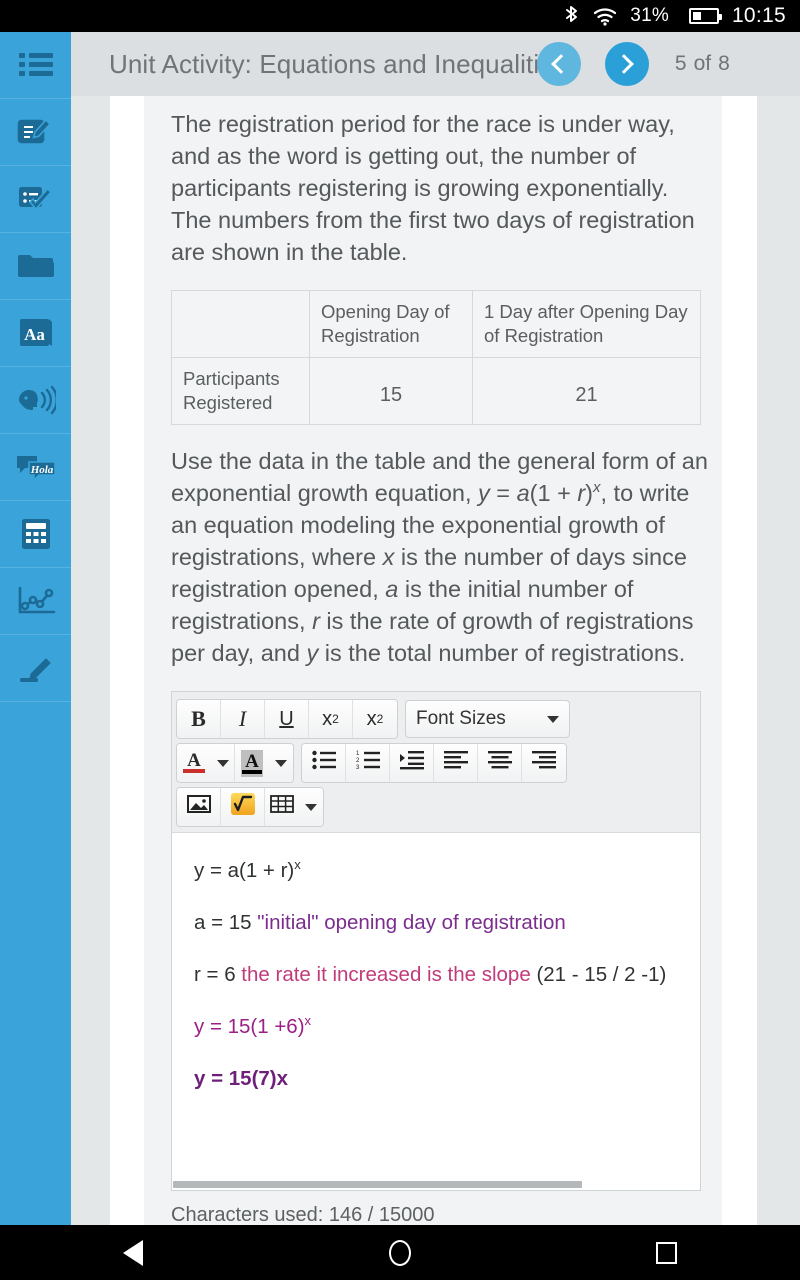  Describe the element at coordinates (500, 763) in the screenshot. I see `align-center-button` at that location.